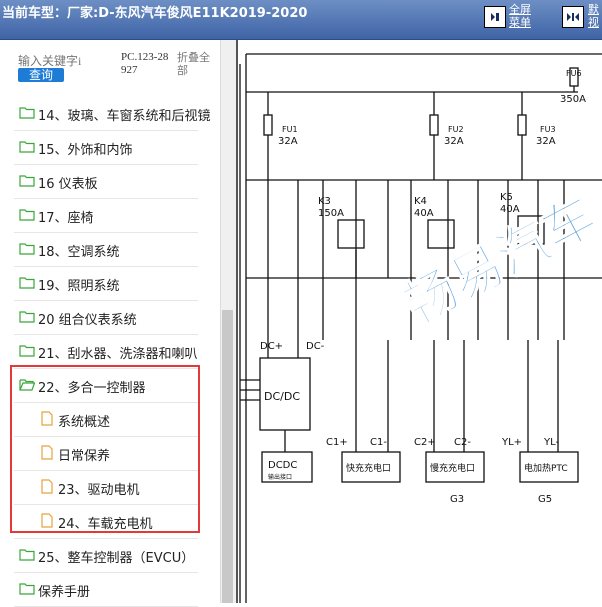 This screenshot has width=602, height=607. Describe the element at coordinates (593, 16) in the screenshot. I see `default-view-link: 默视` at that location.